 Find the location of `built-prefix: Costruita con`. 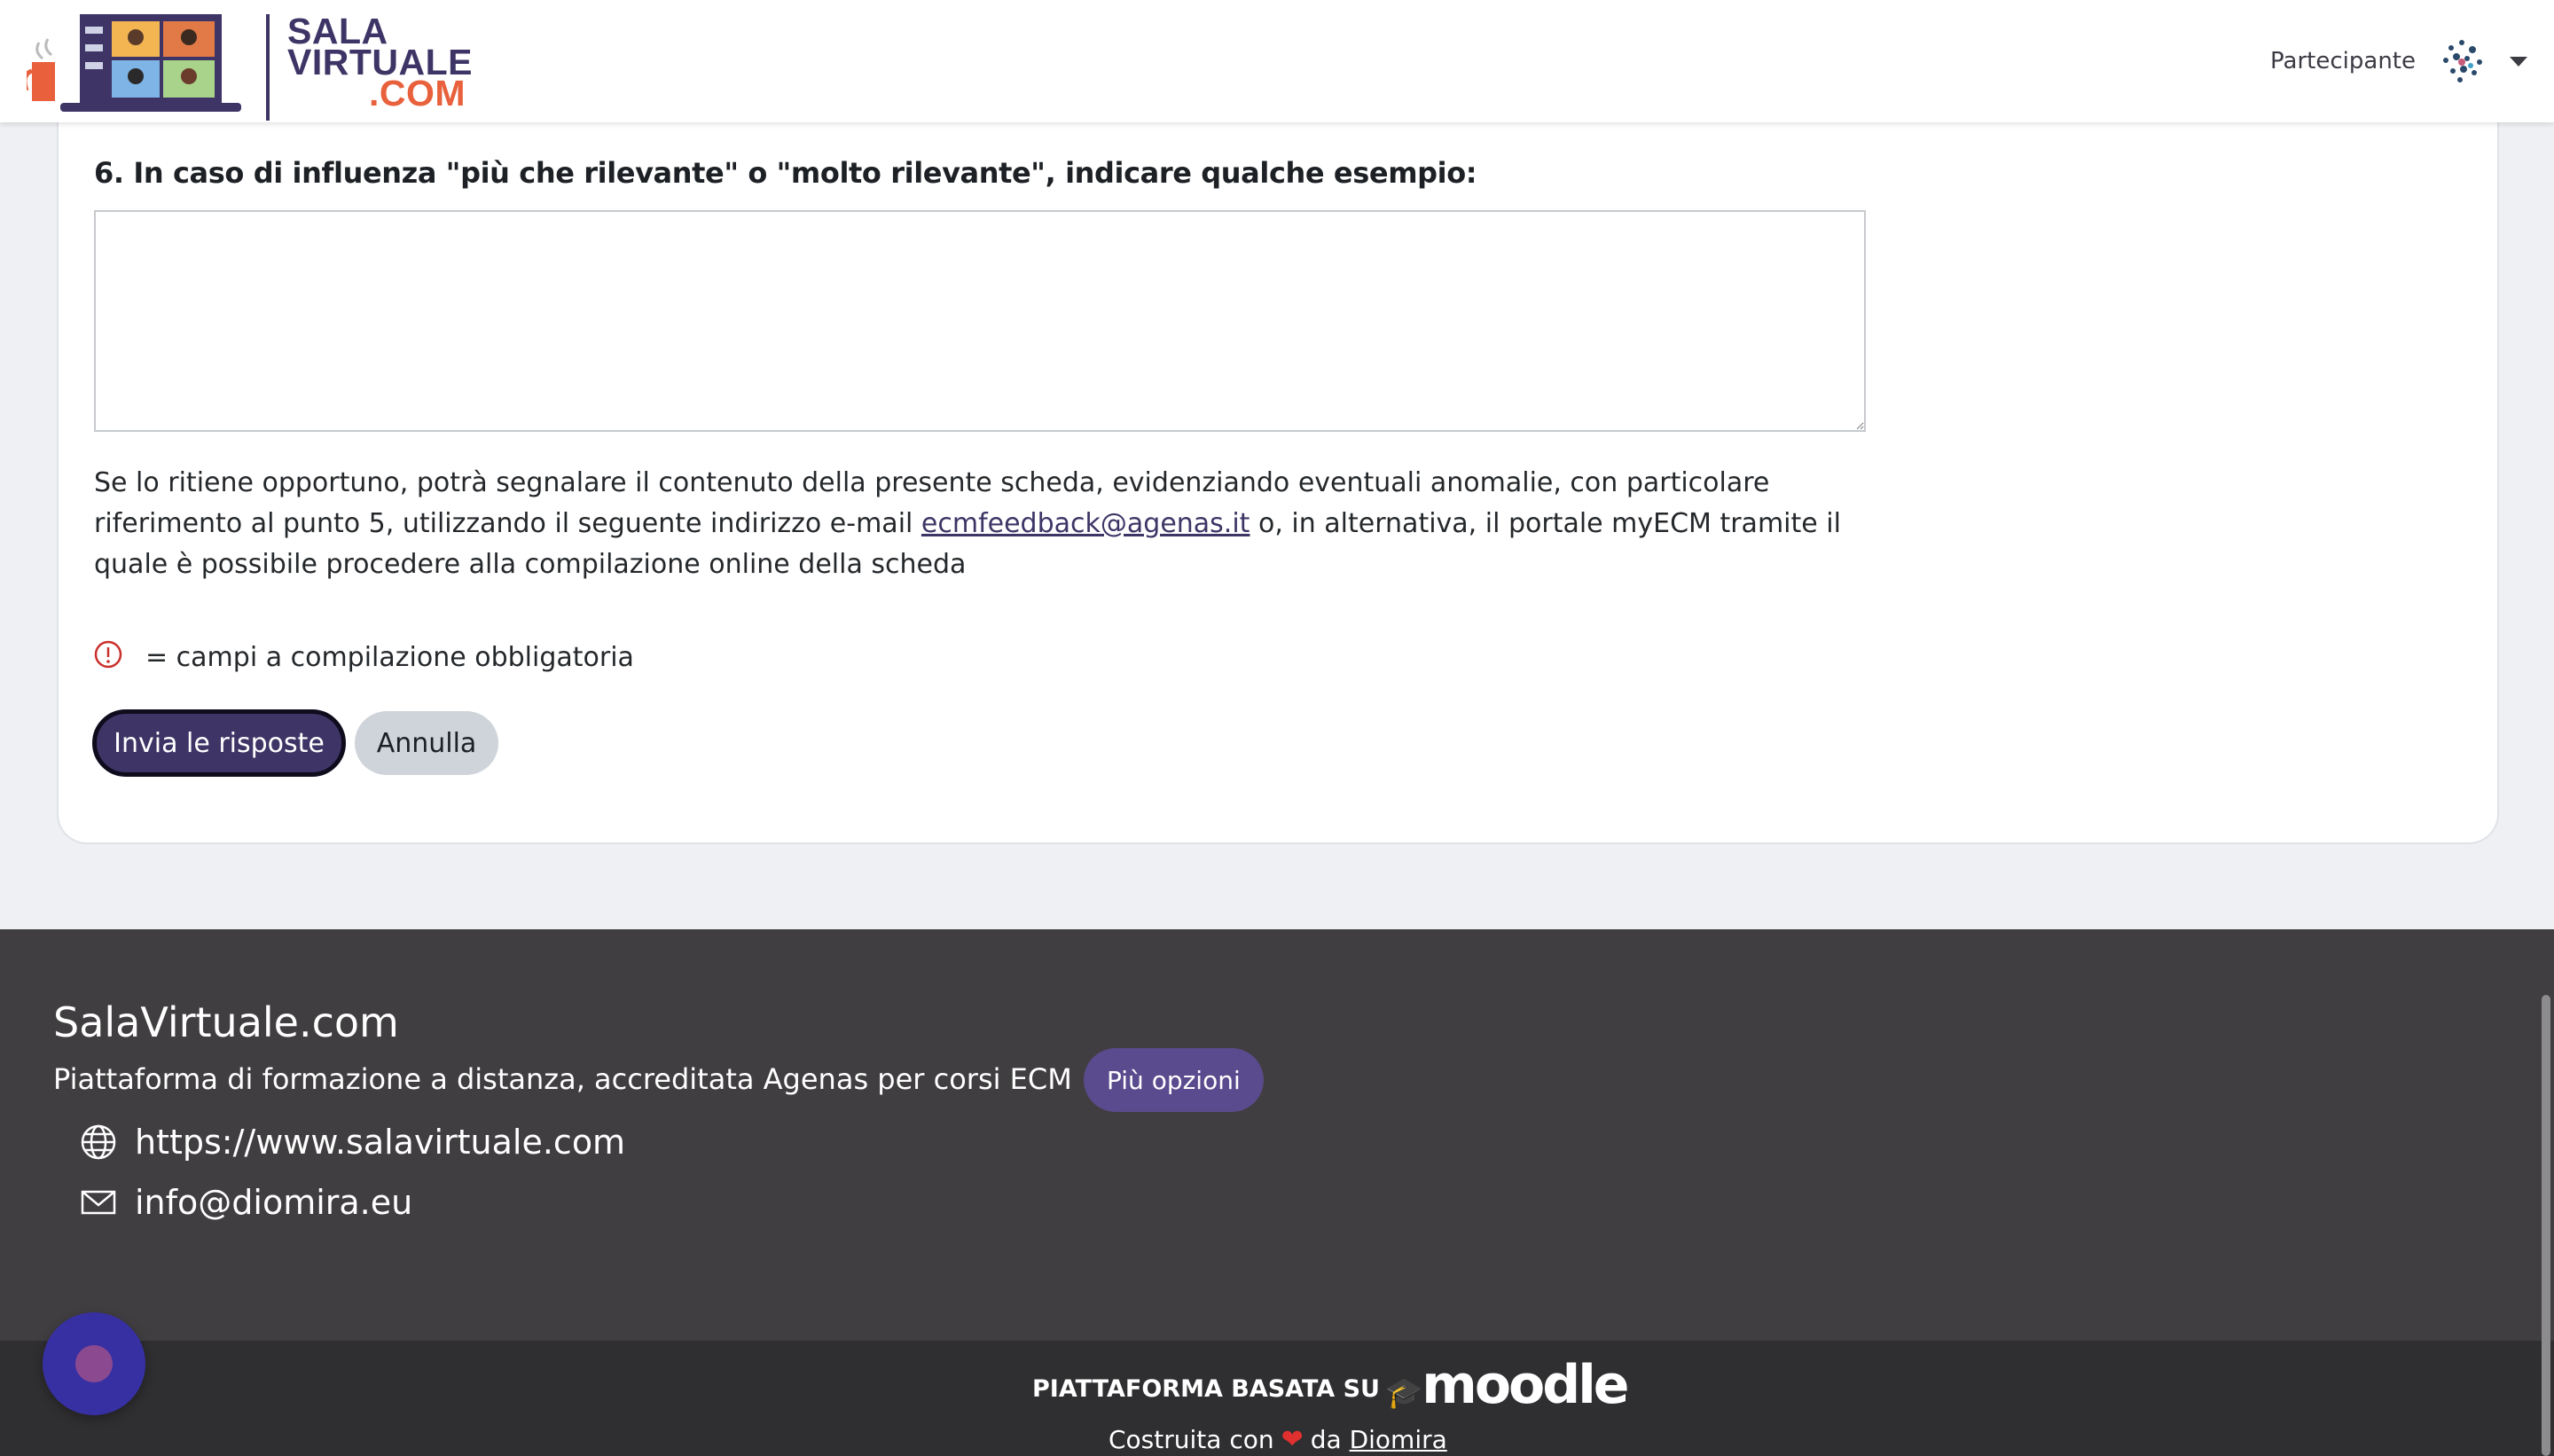

built-prefix: Costruita con is located at coordinates (1191, 1439).